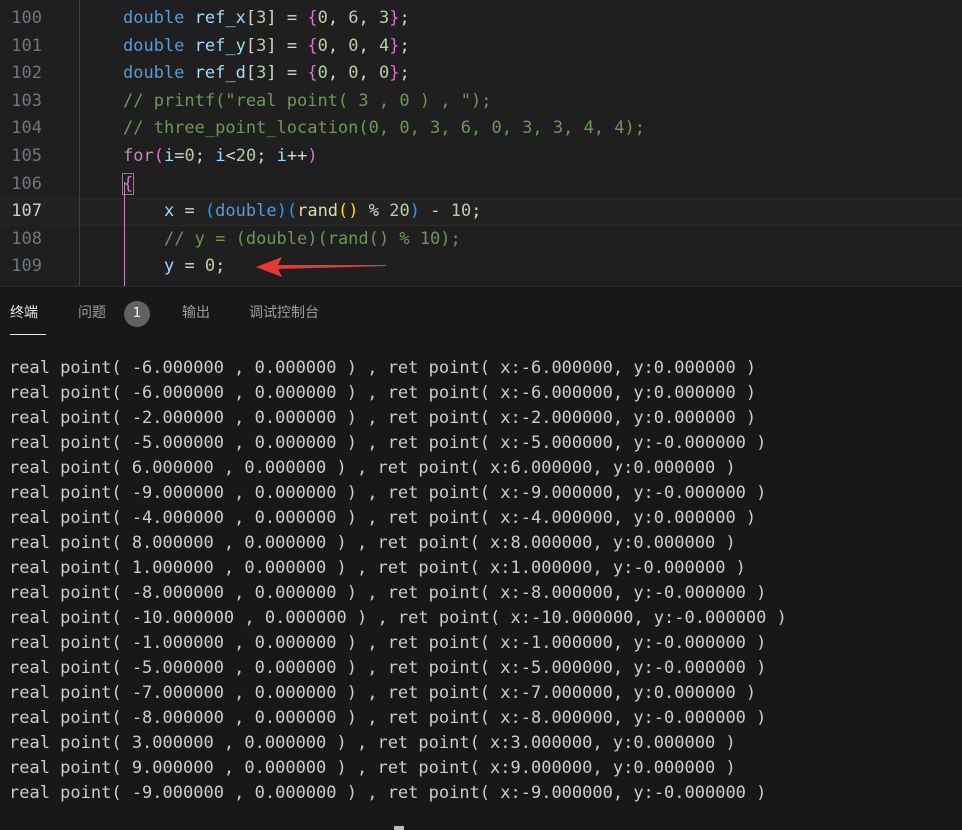 The height and width of the screenshot is (830, 962). I want to click on code-line: 105 for(i=0; i<20; i++), so click(481, 157).